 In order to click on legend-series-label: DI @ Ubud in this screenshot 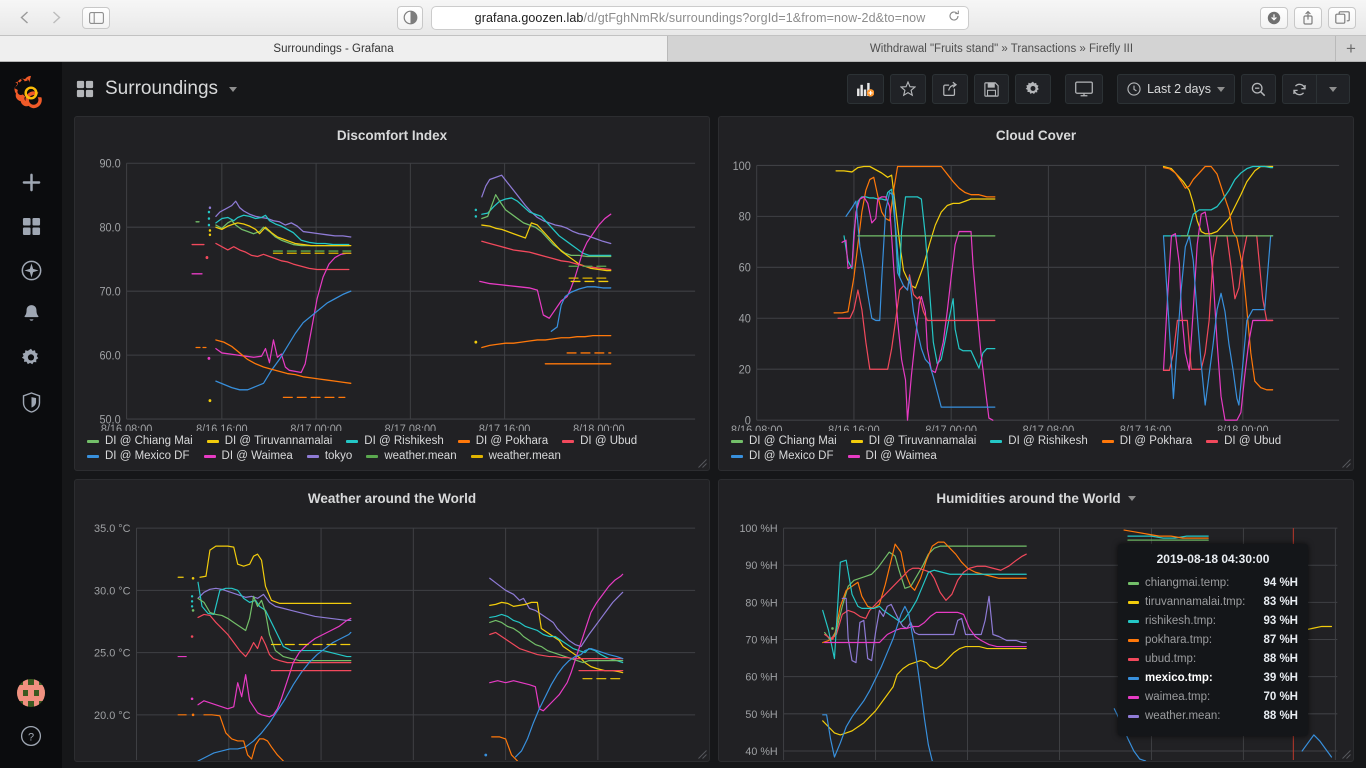, I will do `click(609, 441)`.